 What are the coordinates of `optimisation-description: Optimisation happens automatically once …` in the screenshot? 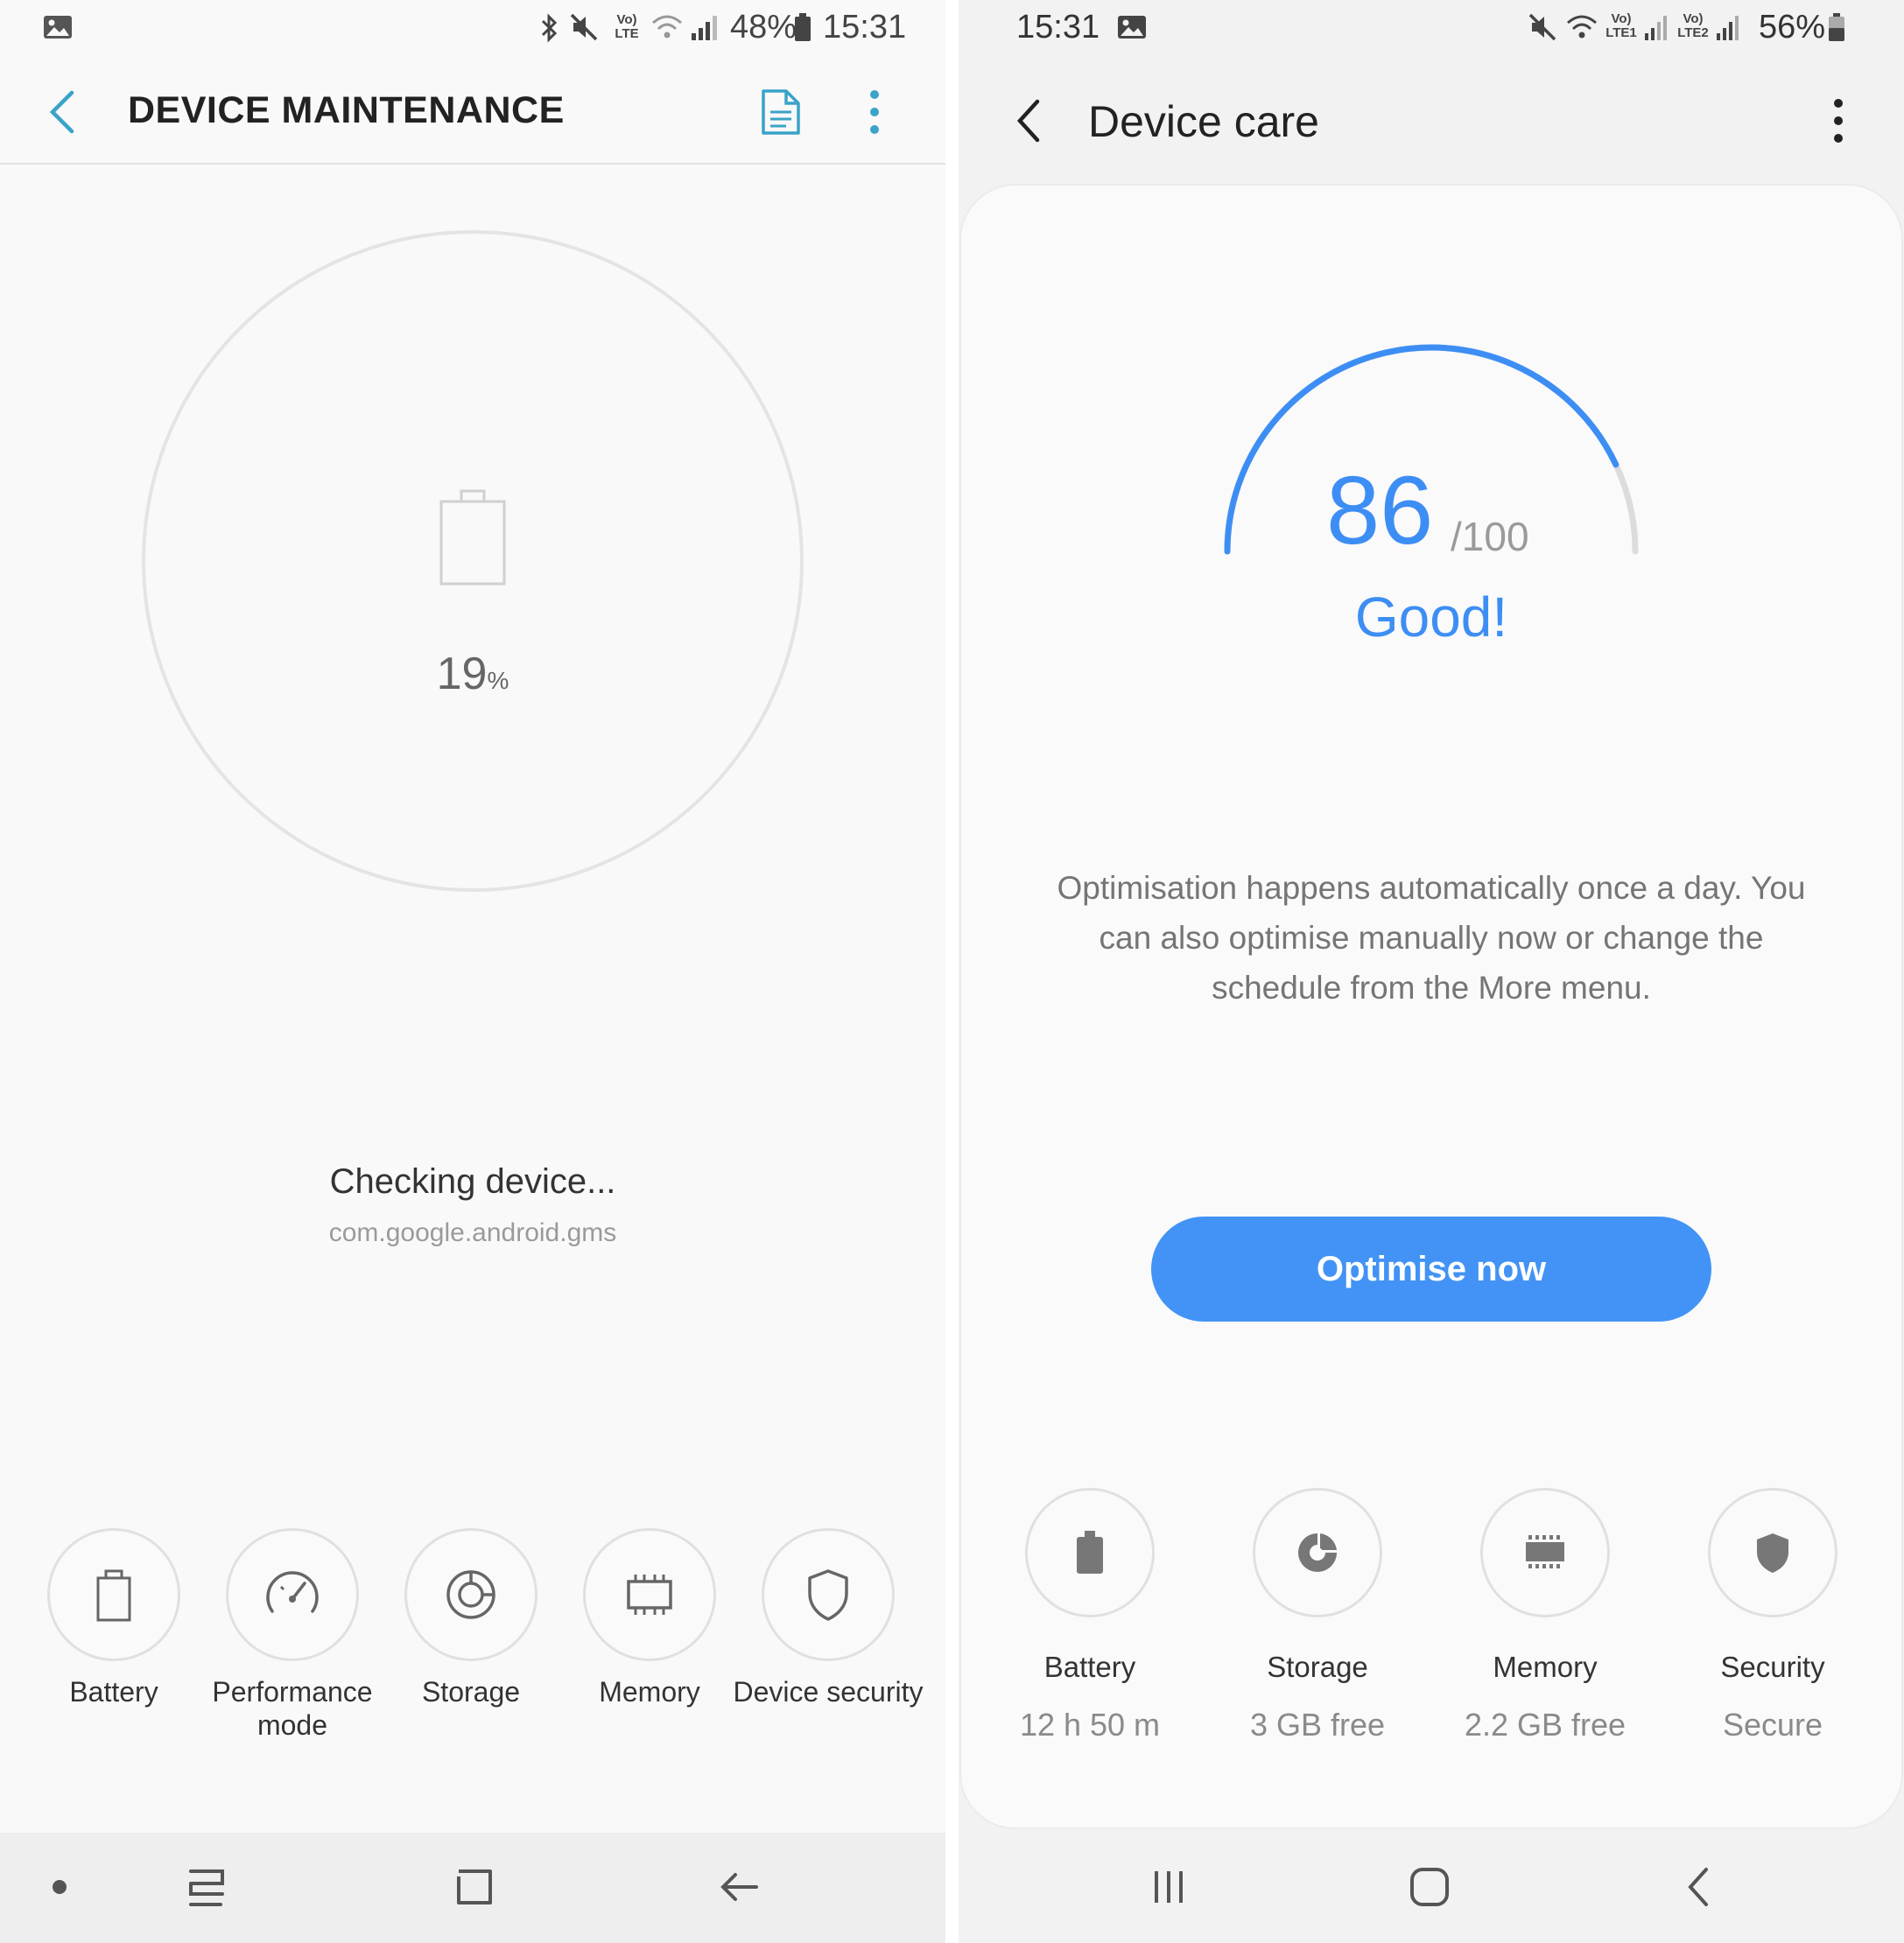 It's located at (1431, 938).